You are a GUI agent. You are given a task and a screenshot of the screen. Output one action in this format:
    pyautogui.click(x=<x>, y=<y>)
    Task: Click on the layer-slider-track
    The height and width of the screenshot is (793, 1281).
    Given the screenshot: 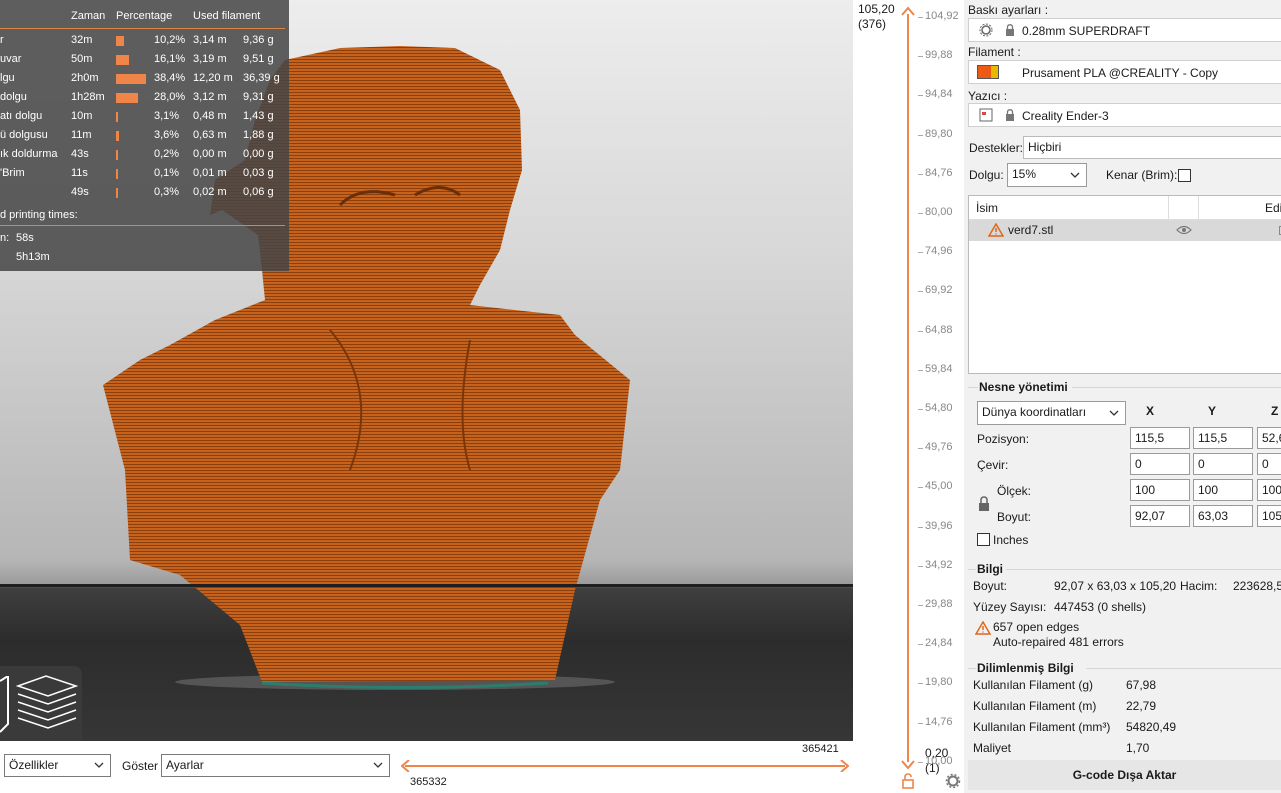 What is the action you would take?
    pyautogui.click(x=908, y=388)
    